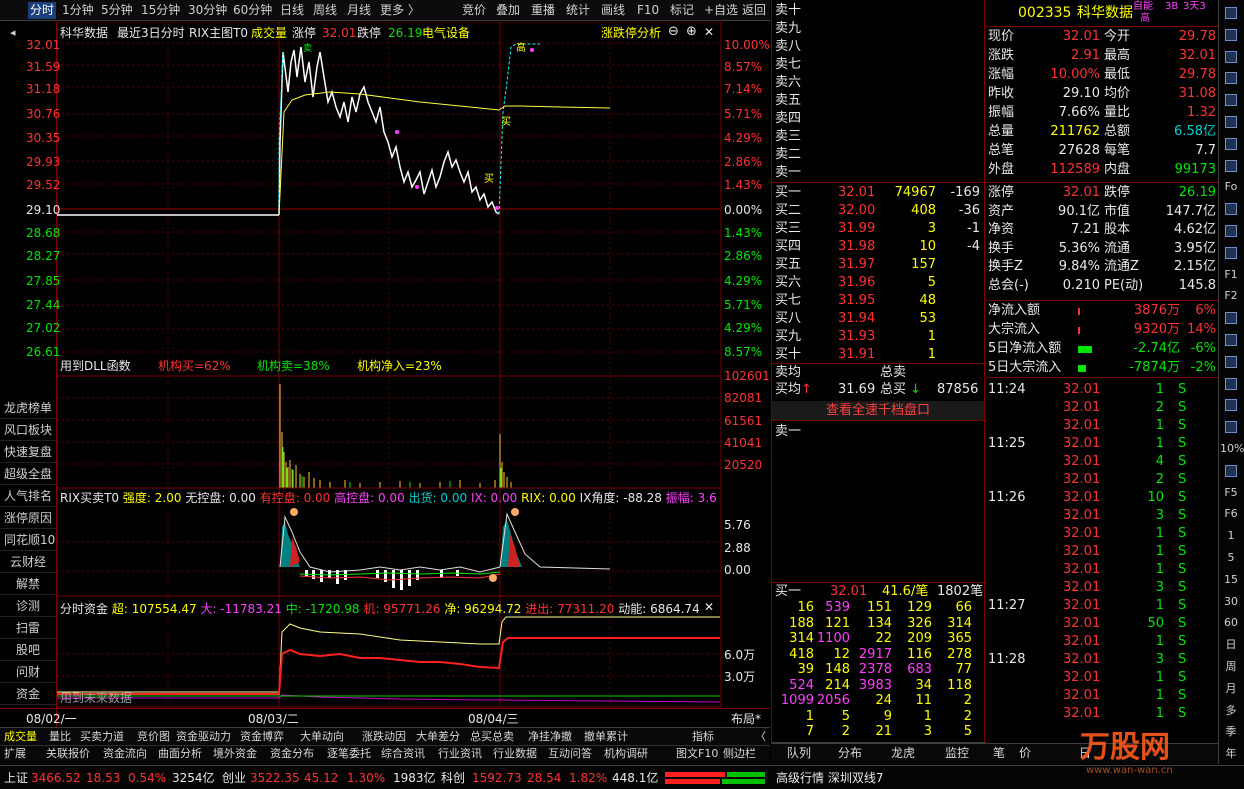  What do you see at coordinates (626, 753) in the screenshot?
I see `extension-tab: 机构调研` at bounding box center [626, 753].